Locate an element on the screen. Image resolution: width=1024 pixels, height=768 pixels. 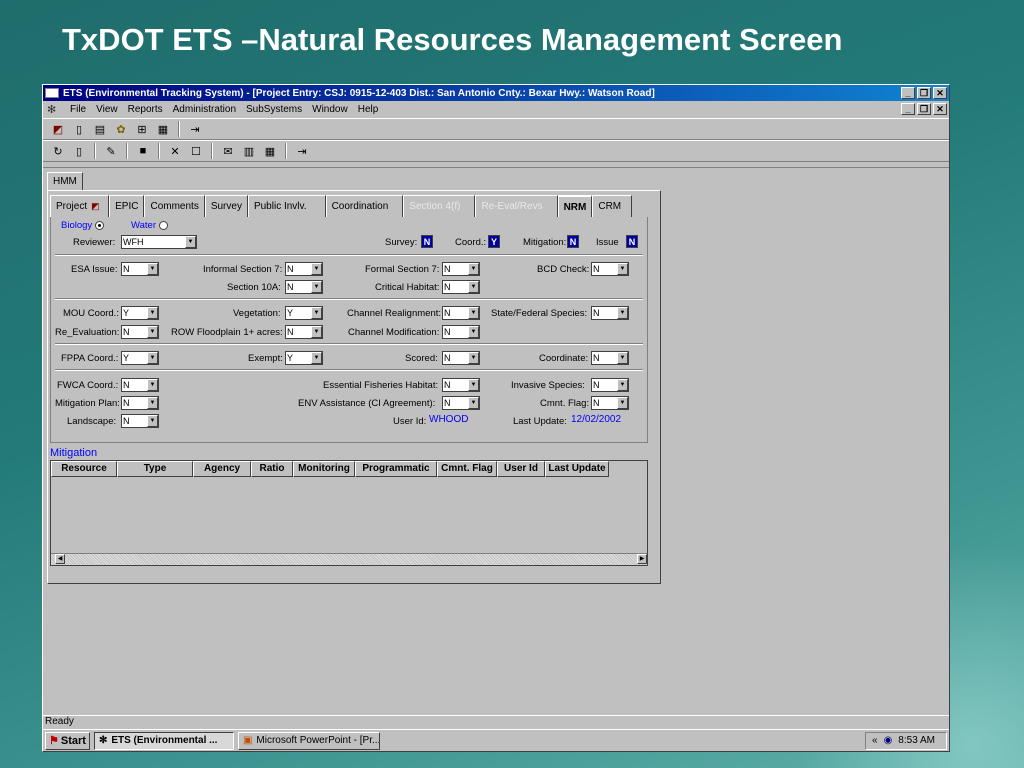
landscape-select: N ▼ is located at coordinates (140, 421).